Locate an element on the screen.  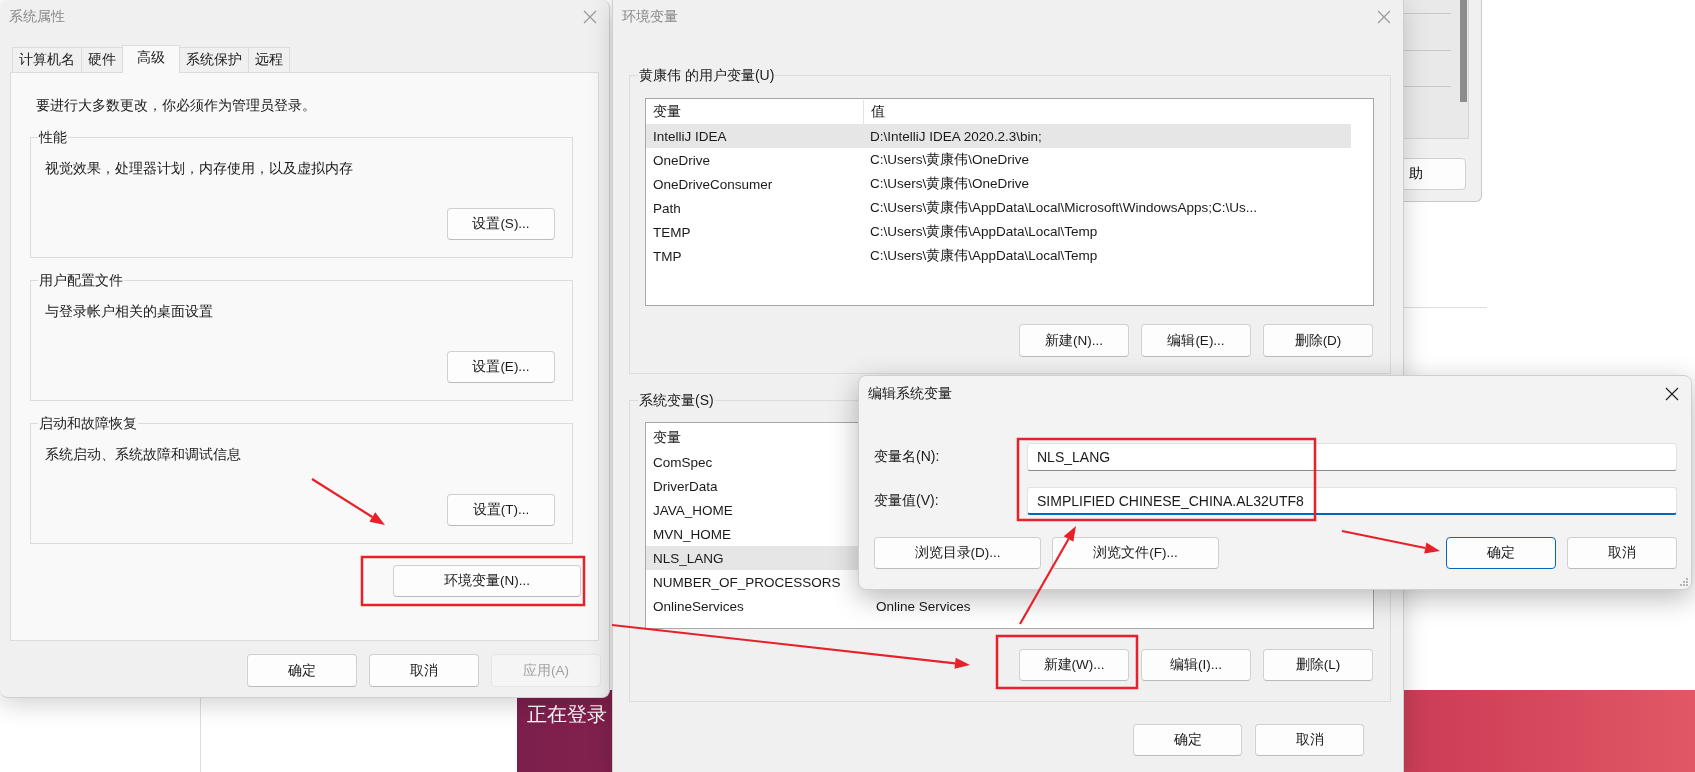
field-label: 变量值(V): is located at coordinates (907, 501).